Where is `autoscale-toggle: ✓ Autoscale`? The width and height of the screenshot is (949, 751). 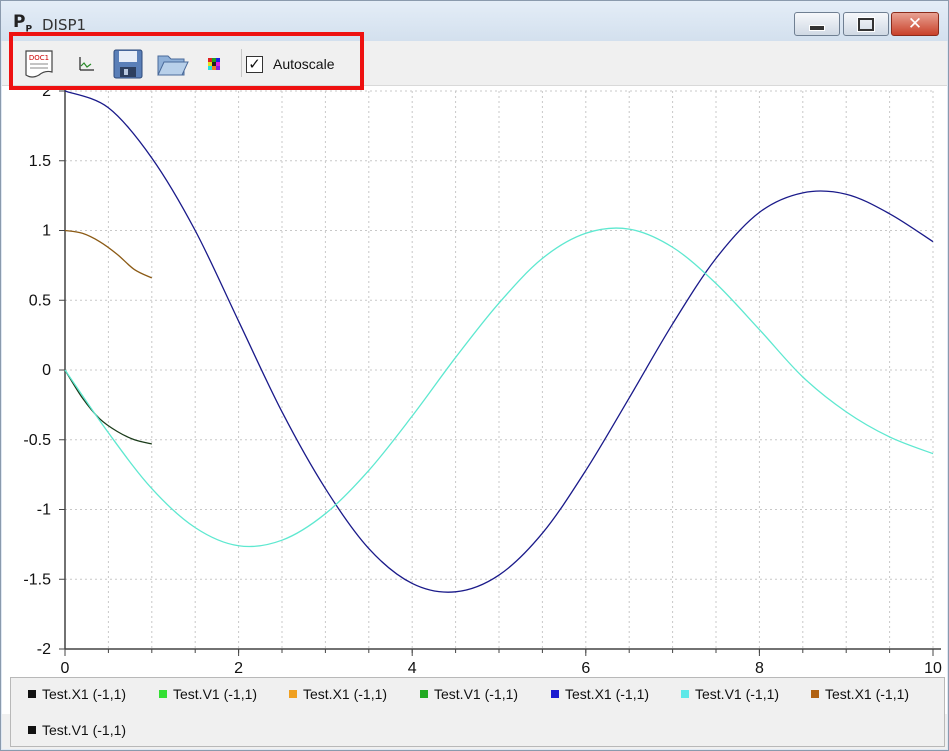
autoscale-toggle: ✓ Autoscale is located at coordinates (290, 64).